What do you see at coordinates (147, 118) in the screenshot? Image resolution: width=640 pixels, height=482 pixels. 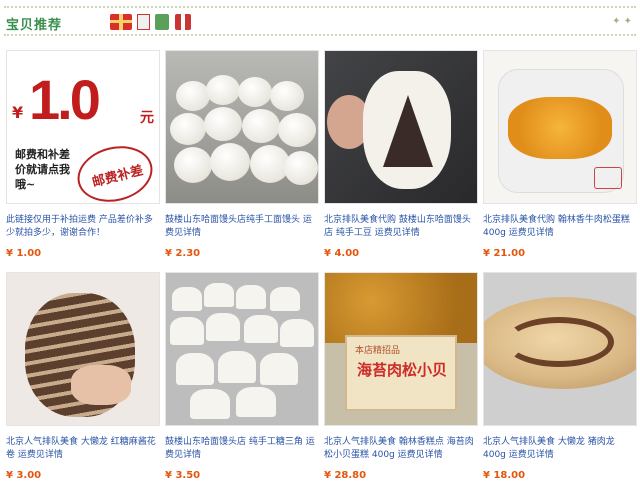 I see `promo-unit: 元` at bounding box center [147, 118].